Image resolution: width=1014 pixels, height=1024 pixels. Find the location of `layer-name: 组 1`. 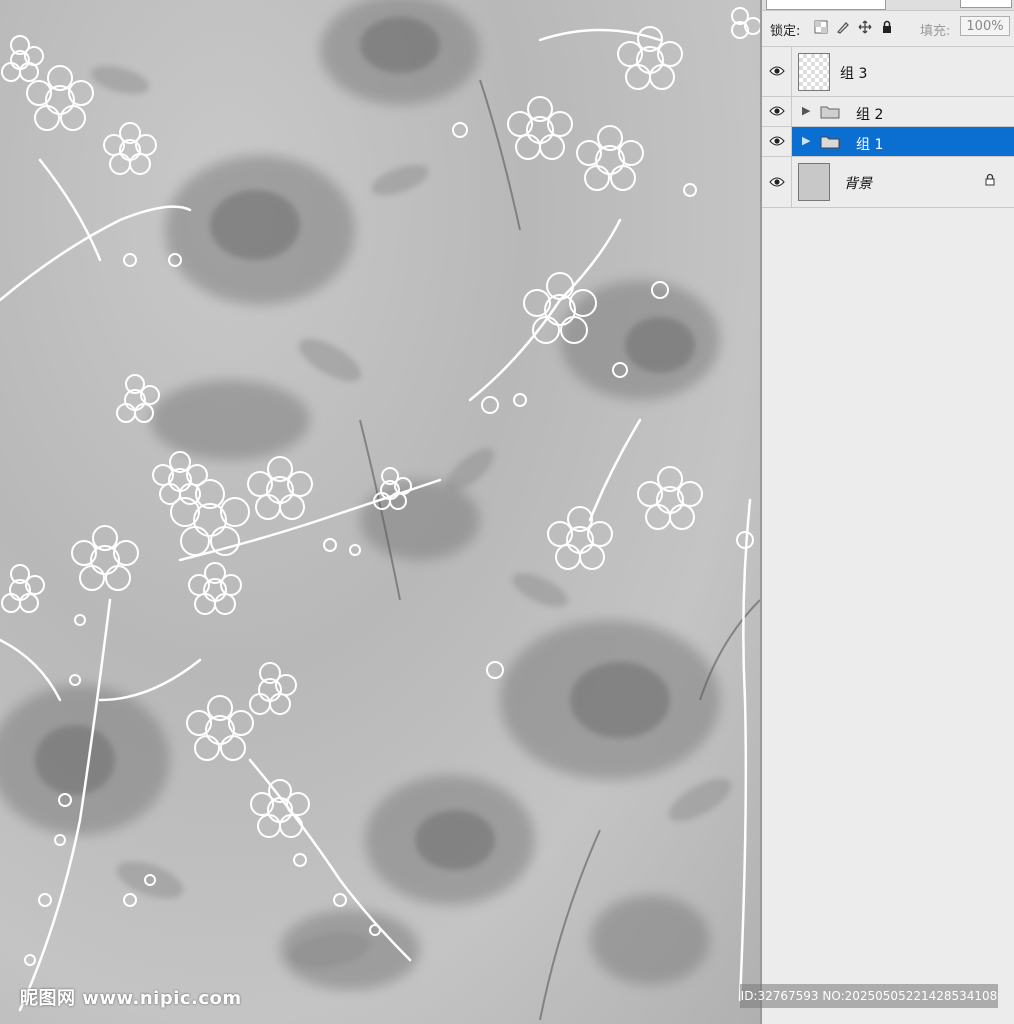

layer-name: 组 1 is located at coordinates (869, 144).